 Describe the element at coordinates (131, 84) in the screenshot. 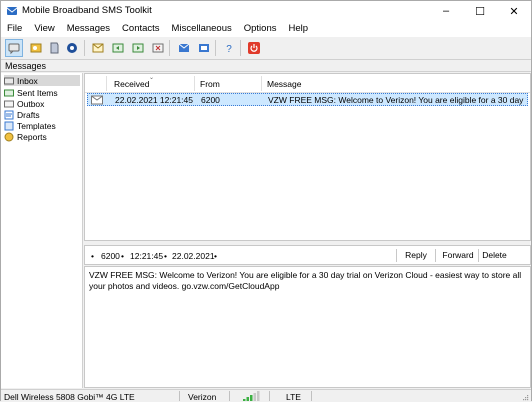

I see `column-header-received: Received` at that location.